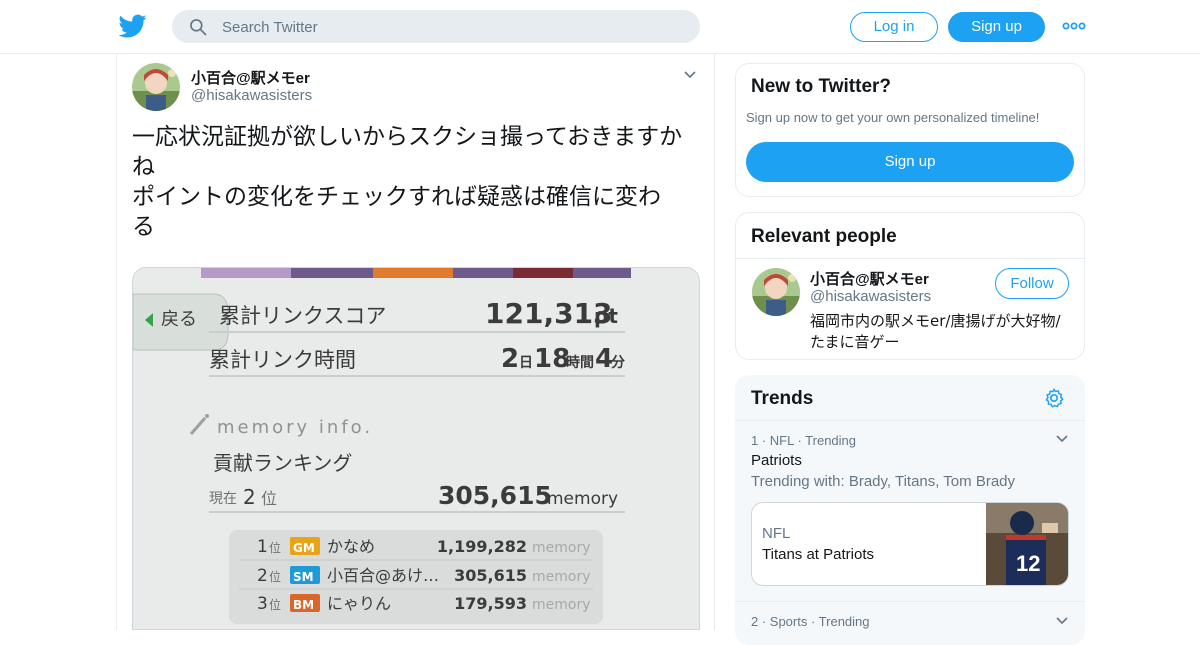 This screenshot has width=1200, height=645. What do you see at coordinates (351, 546) in the screenshot?
I see `ranking-name: かなめ` at bounding box center [351, 546].